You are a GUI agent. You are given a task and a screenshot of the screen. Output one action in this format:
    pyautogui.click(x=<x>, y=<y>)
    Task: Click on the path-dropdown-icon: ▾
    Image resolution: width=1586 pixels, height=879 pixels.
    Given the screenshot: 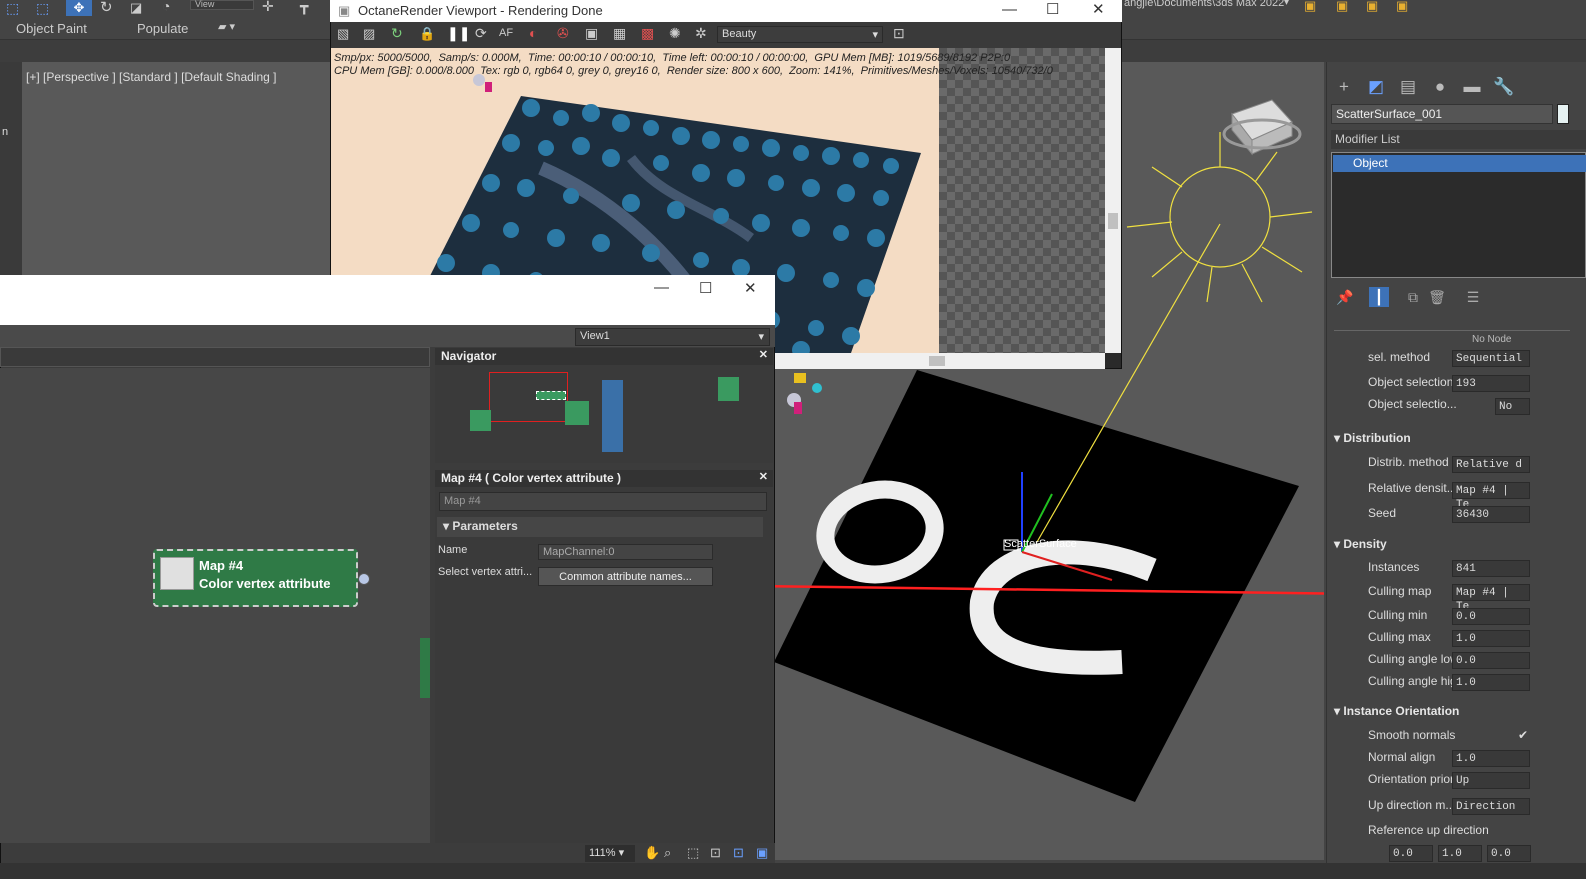 What is the action you would take?
    pyautogui.click(x=1286, y=4)
    